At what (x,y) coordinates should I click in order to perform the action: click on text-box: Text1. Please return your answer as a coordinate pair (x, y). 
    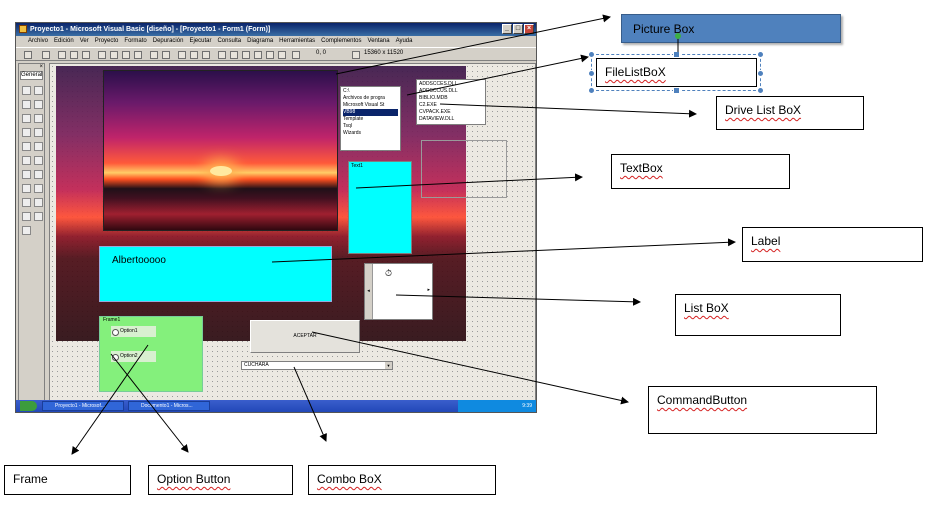
    Looking at the image, I should click on (380, 207).